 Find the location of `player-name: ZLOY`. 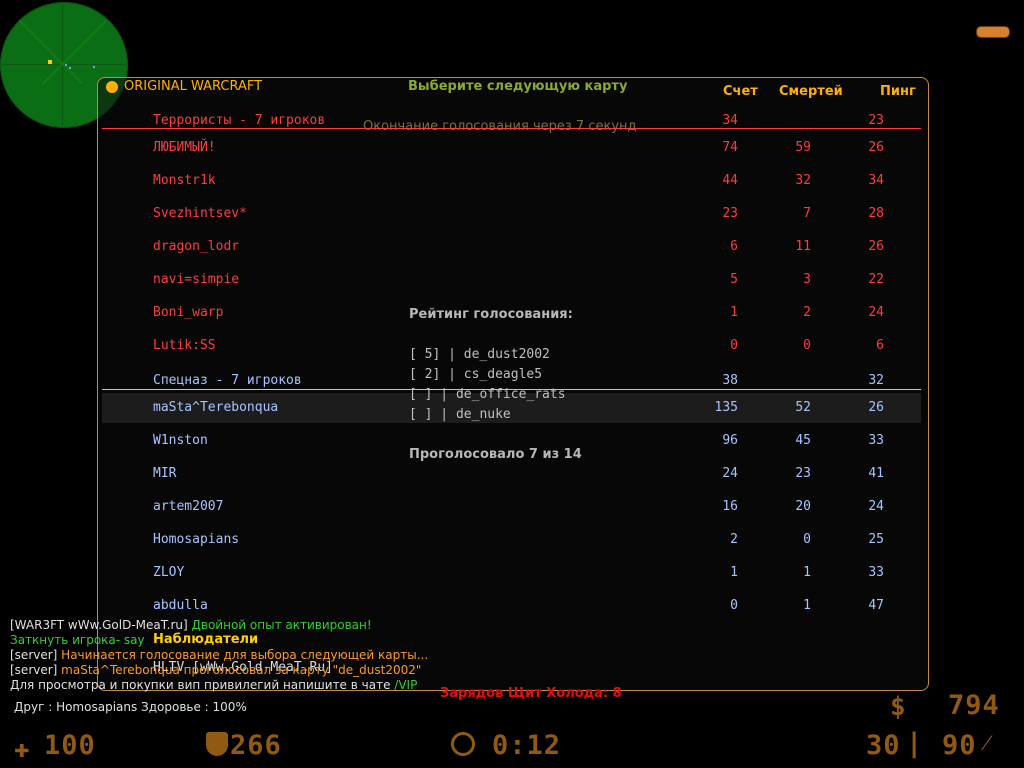

player-name: ZLOY is located at coordinates (169, 572).